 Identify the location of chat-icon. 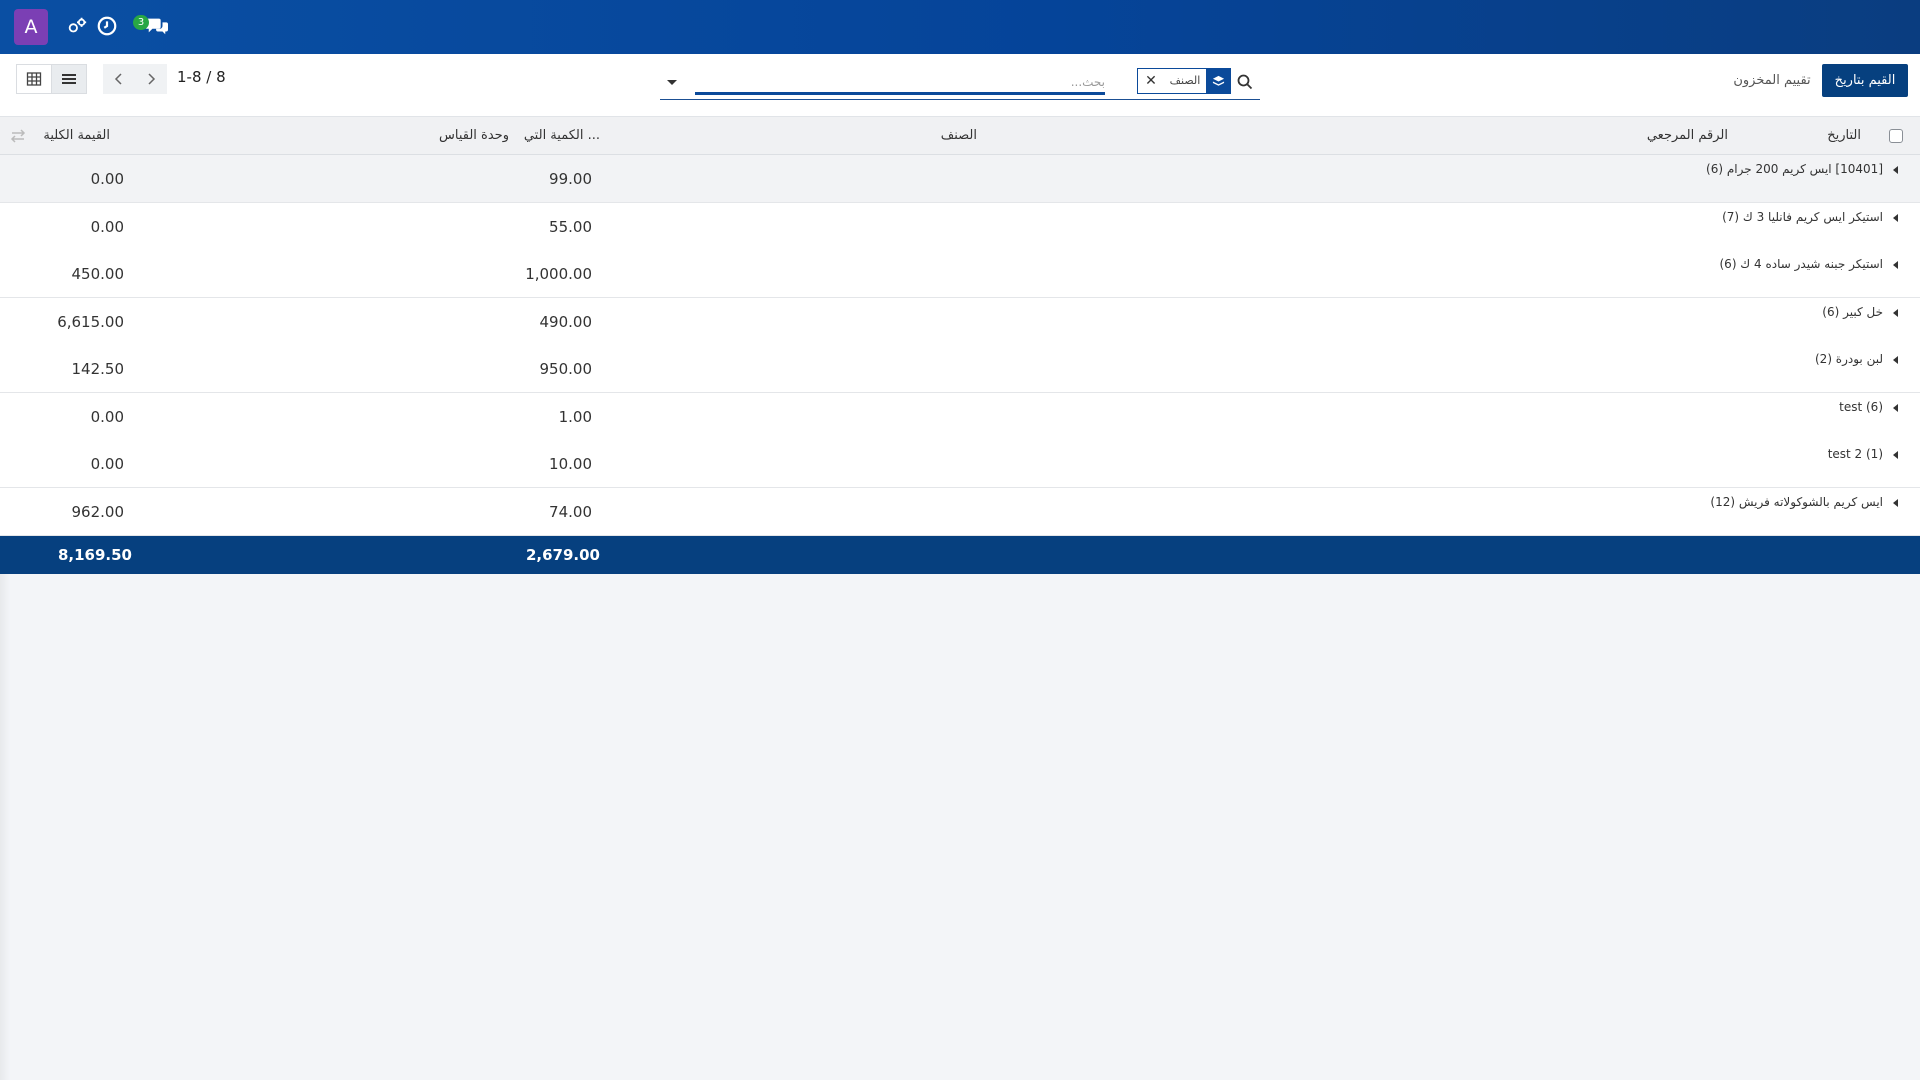
(157, 26).